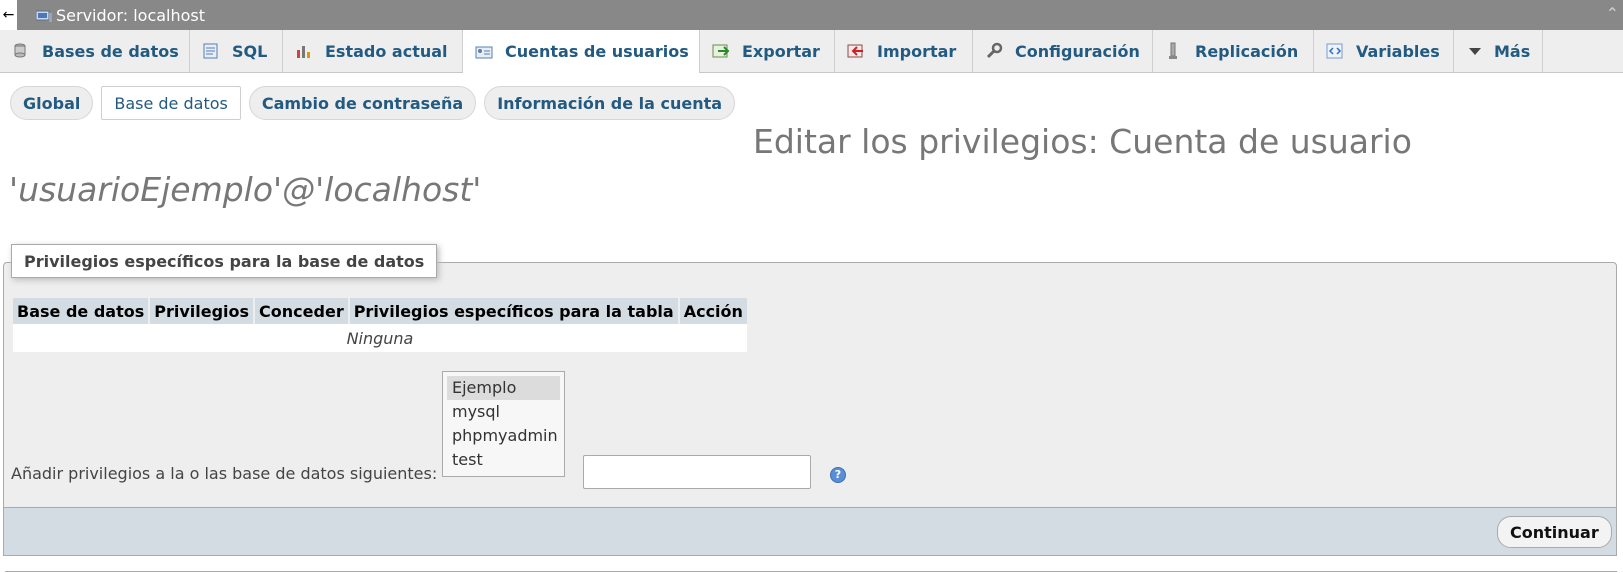 Image resolution: width=1623 pixels, height=573 pixels. I want to click on subtab-informacion-de-la-cuenta: Información de la cuenta, so click(610, 103).